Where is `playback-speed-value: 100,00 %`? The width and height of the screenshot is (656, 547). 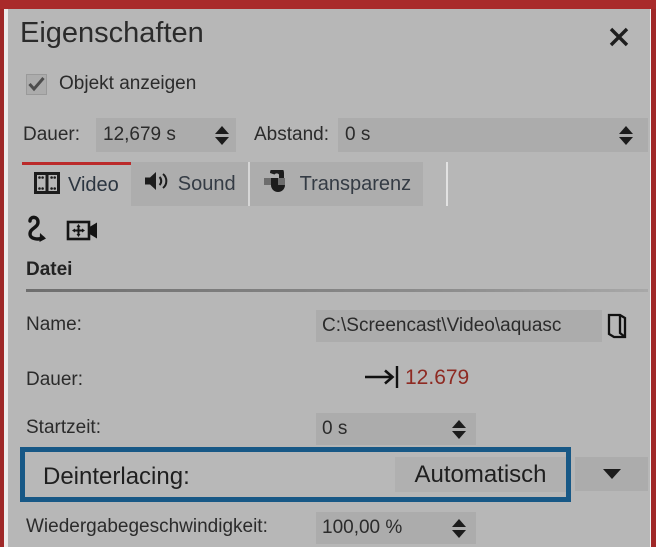 playback-speed-value: 100,00 % is located at coordinates (362, 527).